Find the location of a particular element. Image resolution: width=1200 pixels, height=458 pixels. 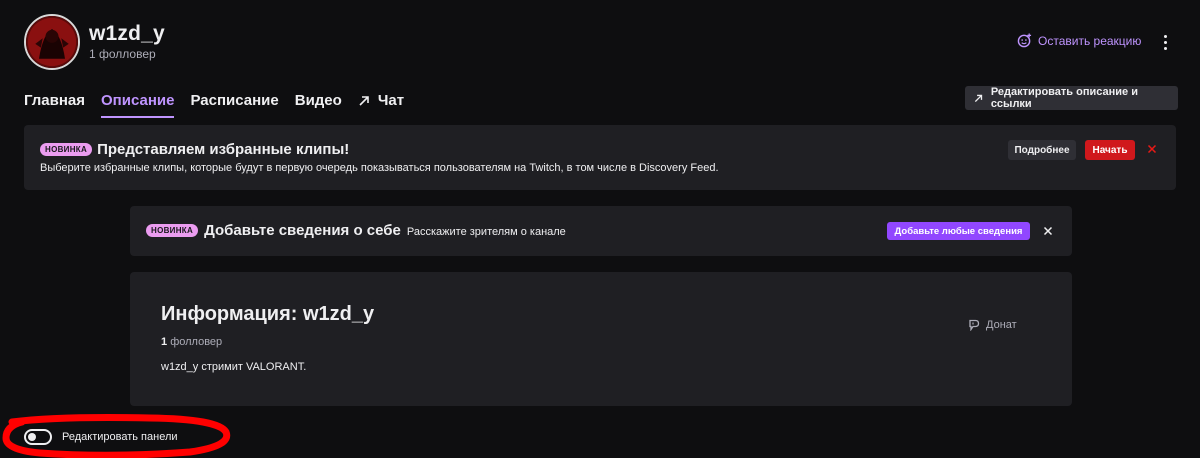

toggle-switch is located at coordinates (38, 437).